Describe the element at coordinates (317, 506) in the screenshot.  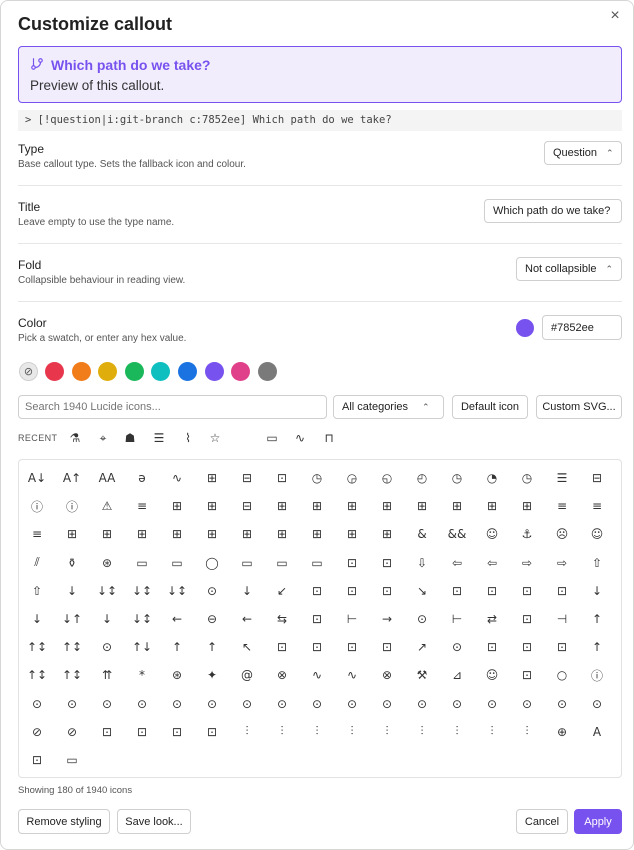
I see `align-horizontal-distribute-center-icon: ⊞` at that location.